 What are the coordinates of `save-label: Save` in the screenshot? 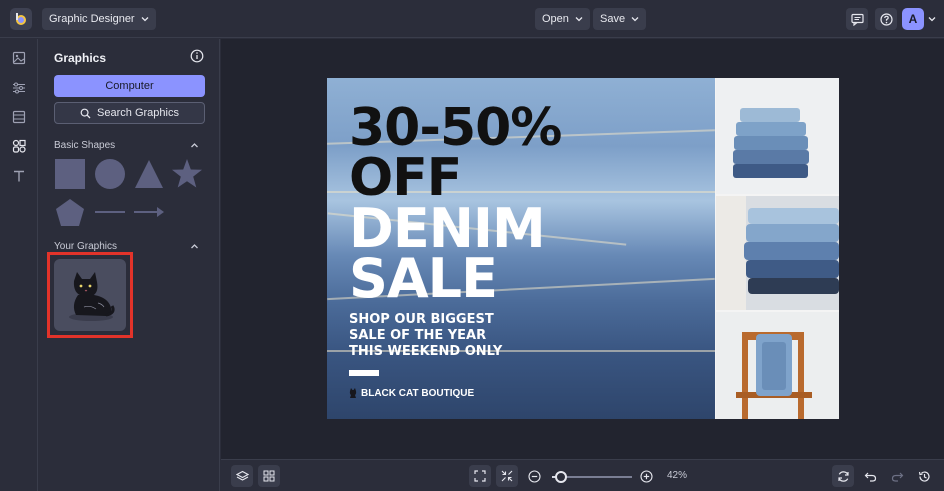 It's located at (613, 19).